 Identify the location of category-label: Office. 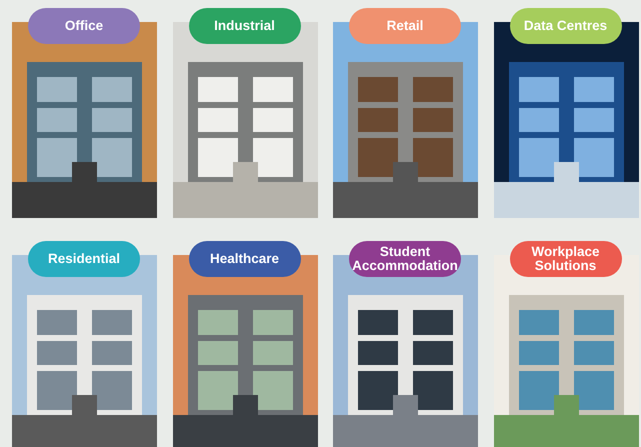
(84, 26).